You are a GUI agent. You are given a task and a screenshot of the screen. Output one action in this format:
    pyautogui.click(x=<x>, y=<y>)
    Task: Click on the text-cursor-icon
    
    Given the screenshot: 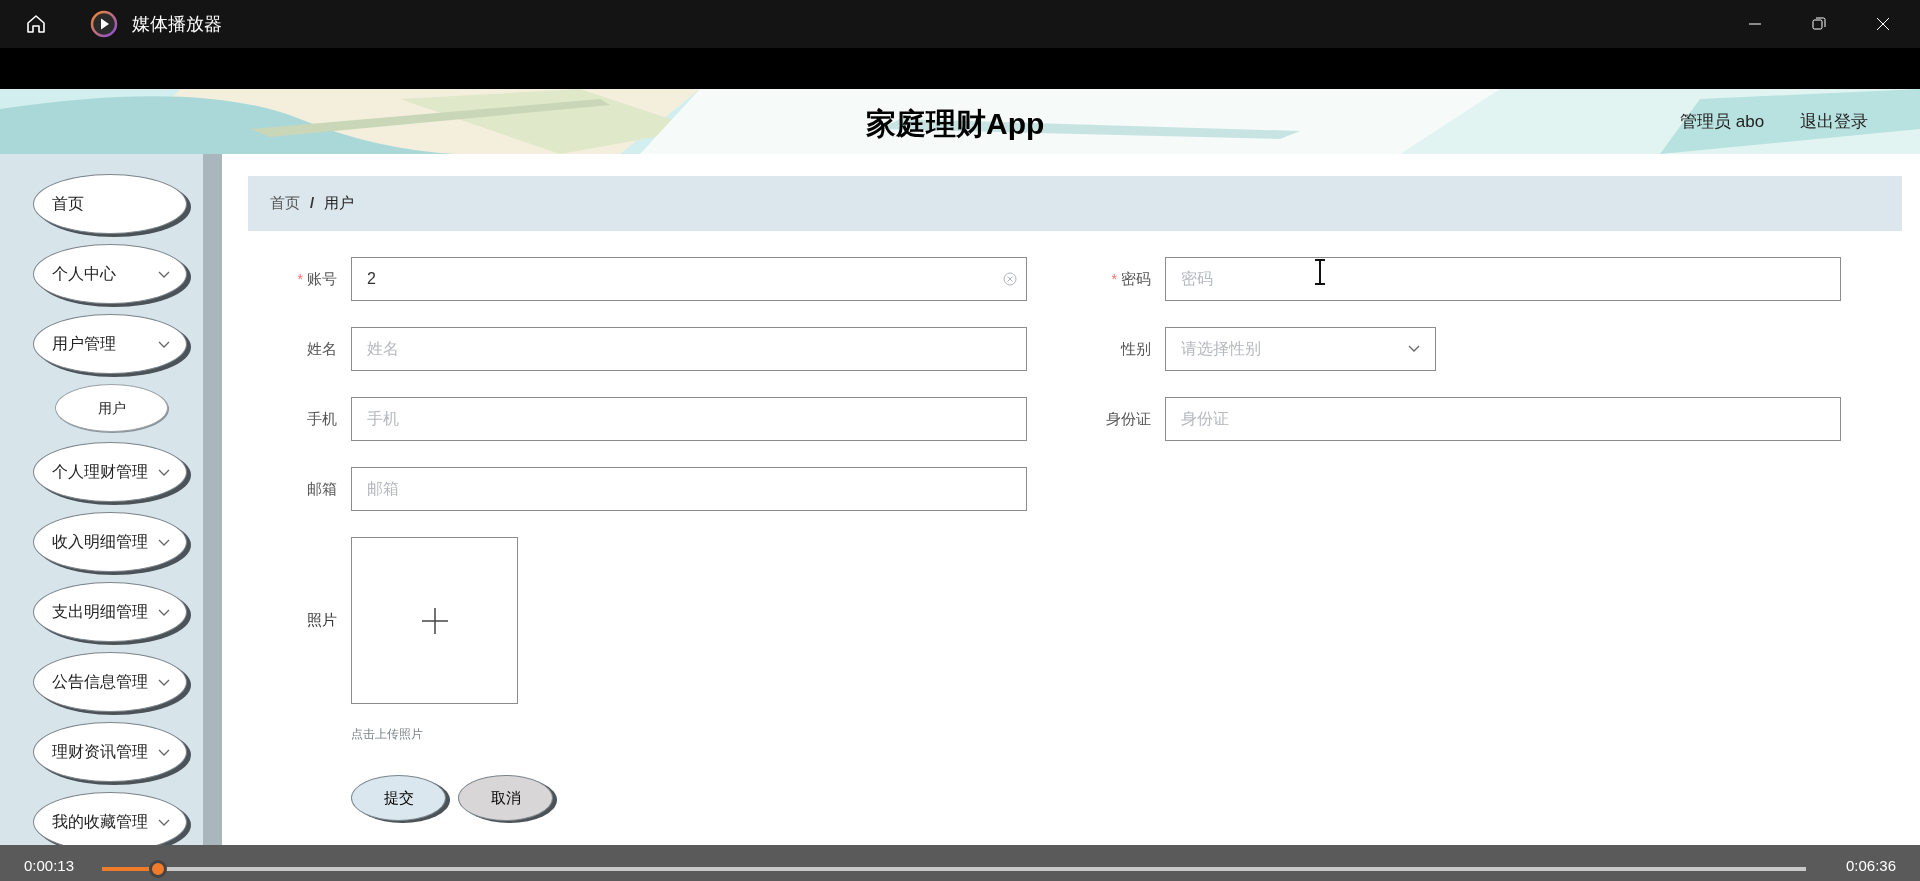 What is the action you would take?
    pyautogui.click(x=1320, y=272)
    